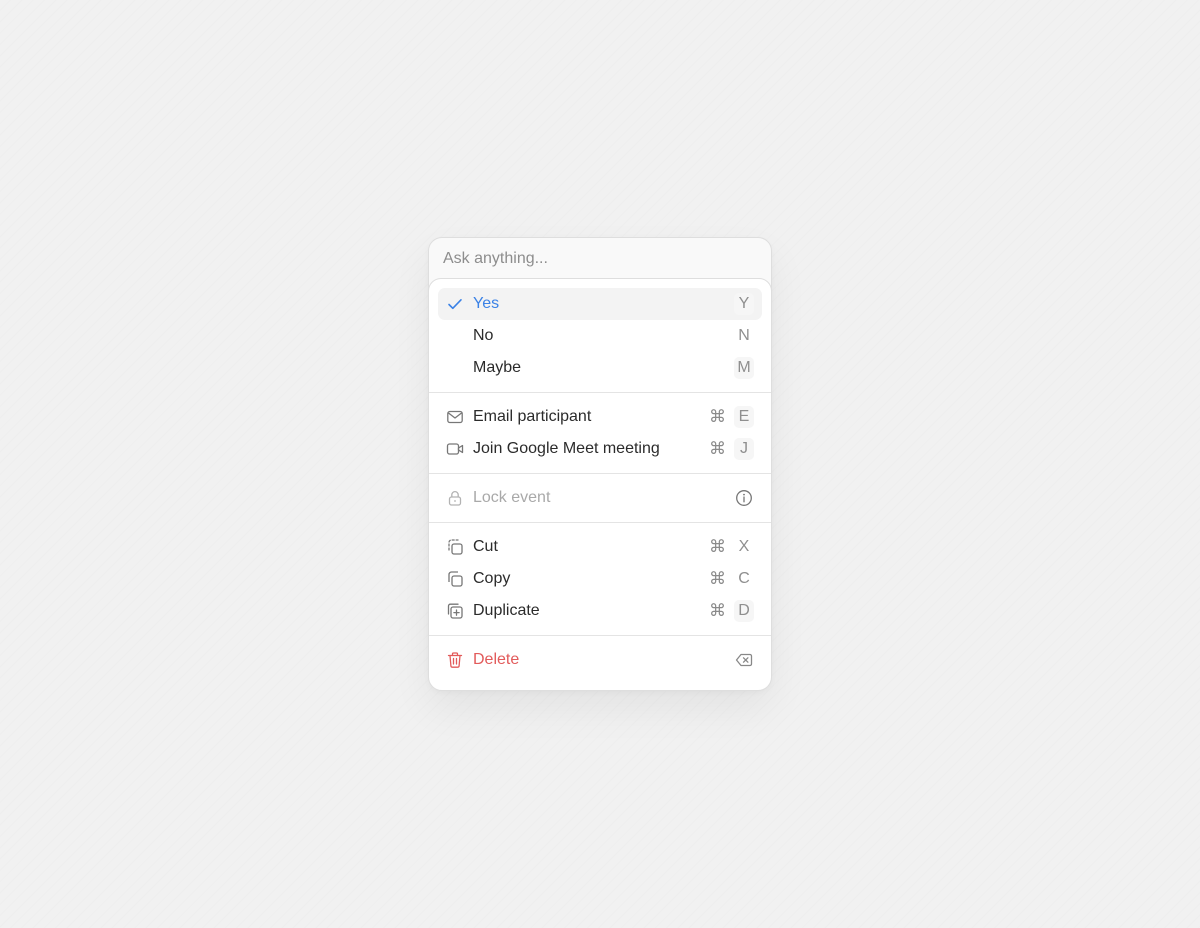  What do you see at coordinates (455, 417) in the screenshot?
I see `mail-icon` at bounding box center [455, 417].